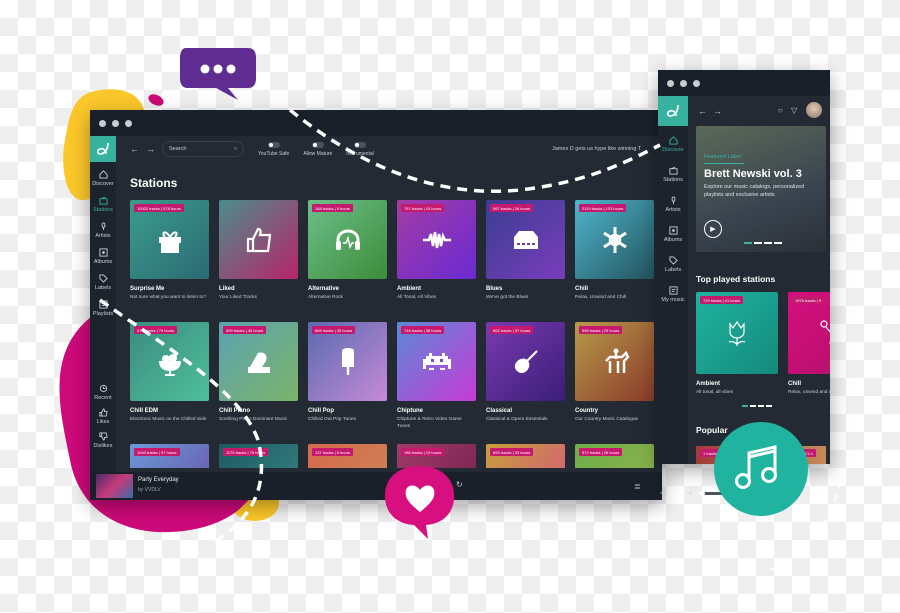 This screenshot has height=613, width=900. Describe the element at coordinates (419, 502) in the screenshot. I see `heart-bubble-icon` at that location.